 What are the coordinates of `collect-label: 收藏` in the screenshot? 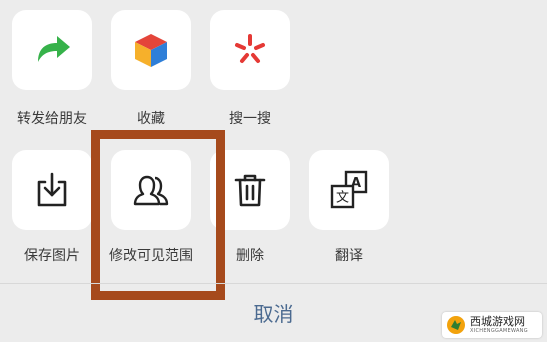 It's located at (151, 119).